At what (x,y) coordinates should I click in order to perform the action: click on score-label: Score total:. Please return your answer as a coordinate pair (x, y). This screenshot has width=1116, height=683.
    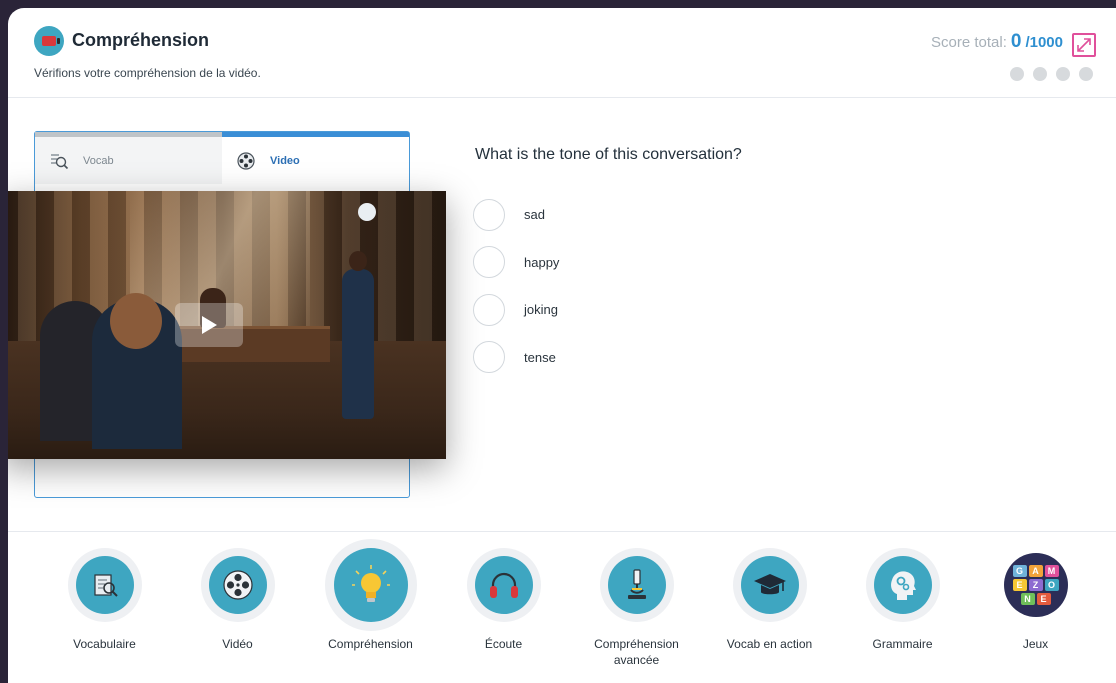
    Looking at the image, I should click on (969, 42).